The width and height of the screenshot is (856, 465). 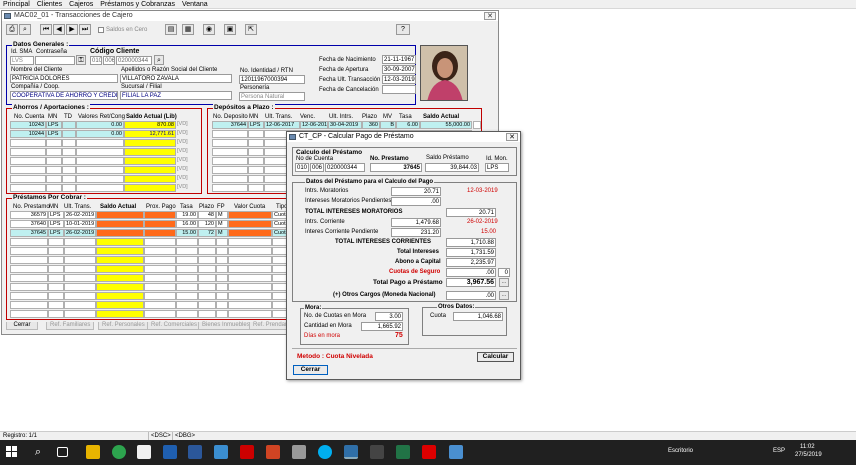 I want to click on windows-start-icon, so click(x=12, y=452).